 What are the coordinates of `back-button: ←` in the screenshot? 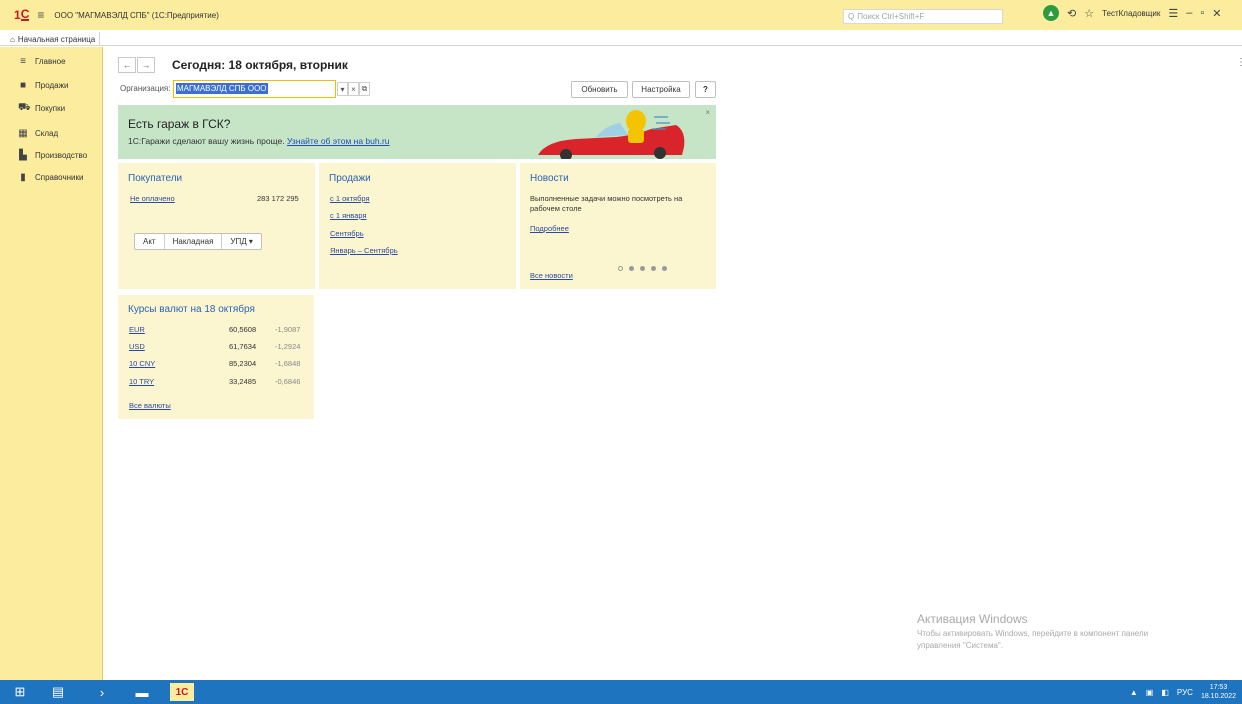 It's located at (127, 65).